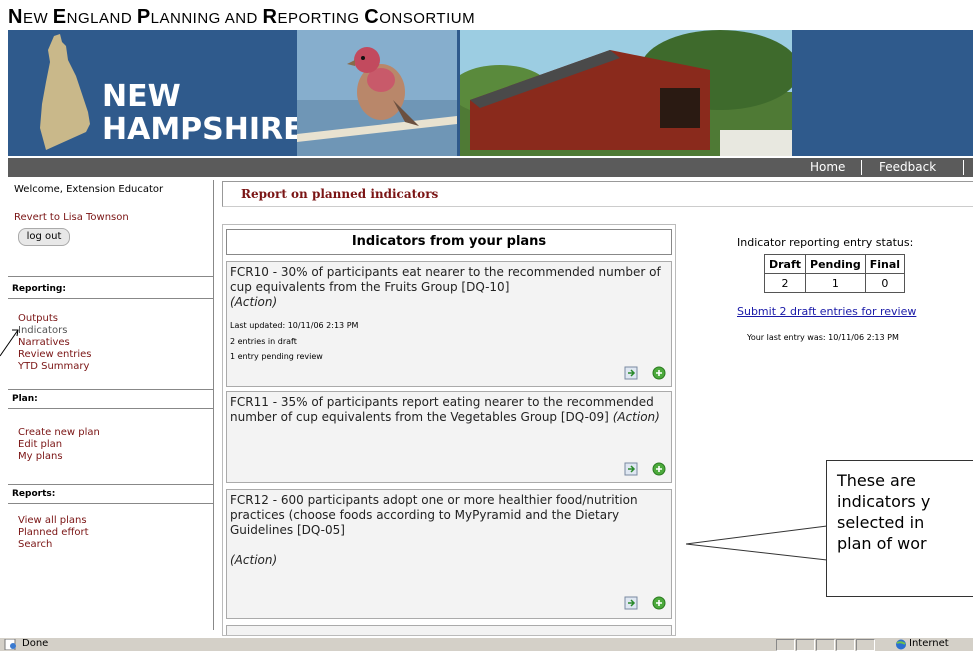 Image resolution: width=973 pixels, height=651 pixels. I want to click on last-updated: Last updated: 10/11/06 2:13 PM, so click(294, 325).